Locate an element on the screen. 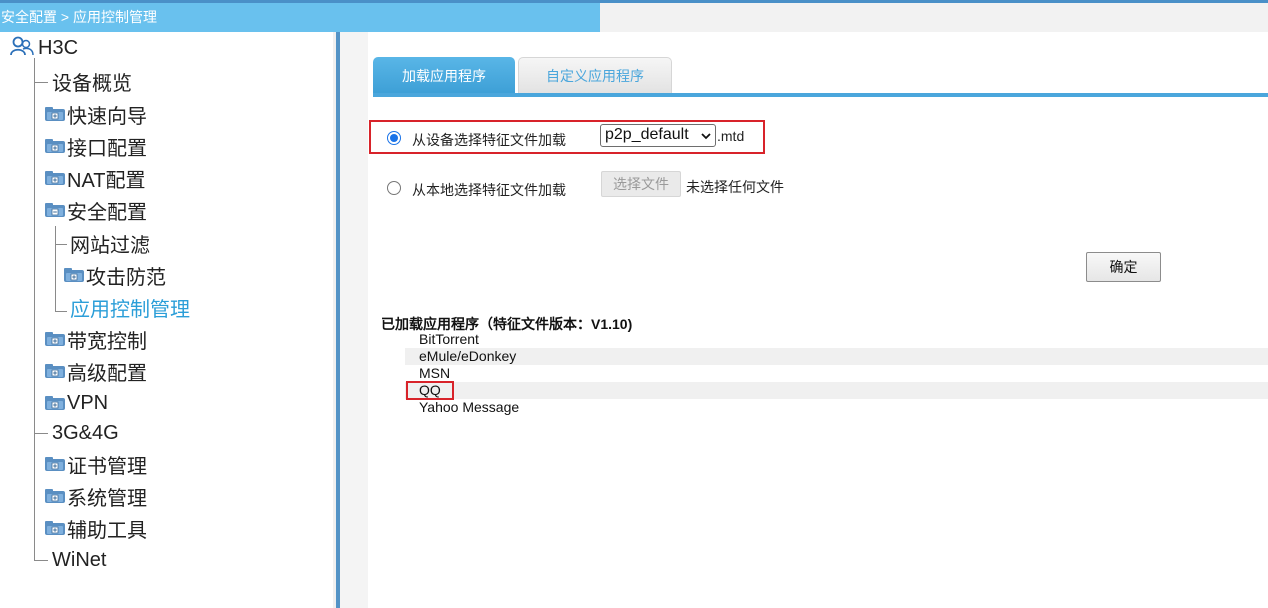  sidebar-item-label: WiNet is located at coordinates (79, 559).